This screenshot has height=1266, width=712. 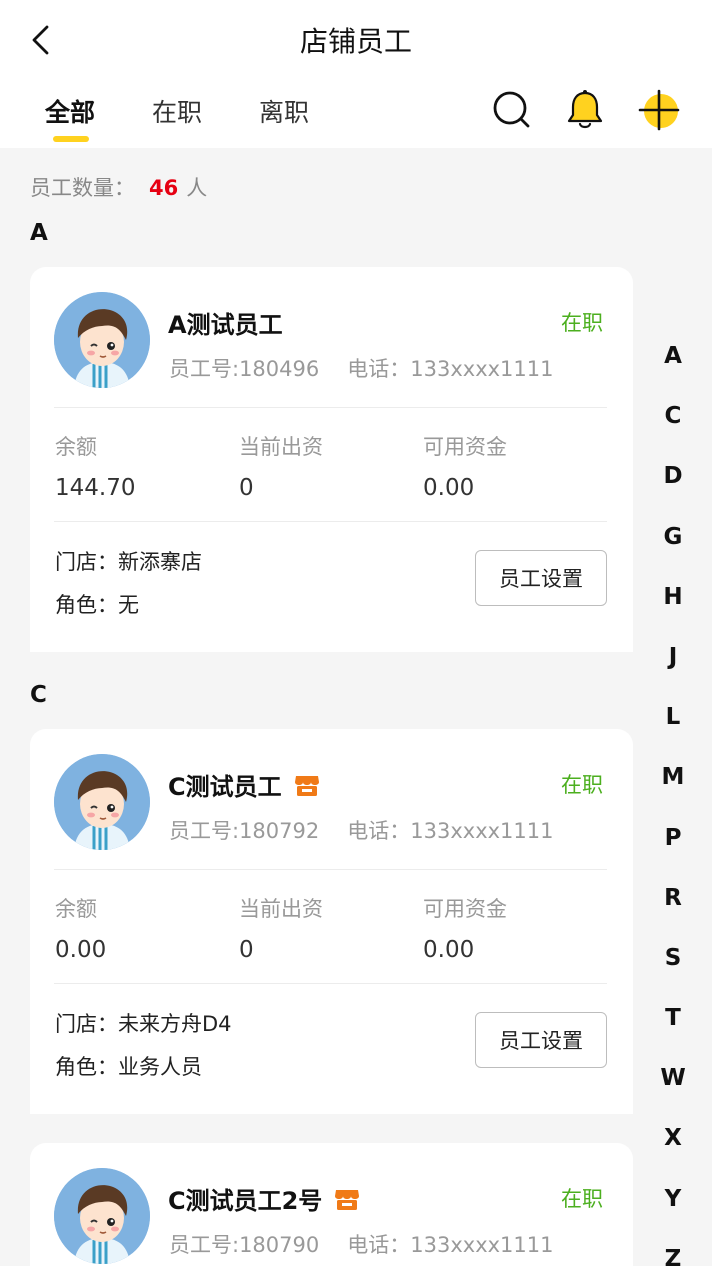 What do you see at coordinates (673, 848) in the screenshot?
I see `index-letter-p: P` at bounding box center [673, 848].